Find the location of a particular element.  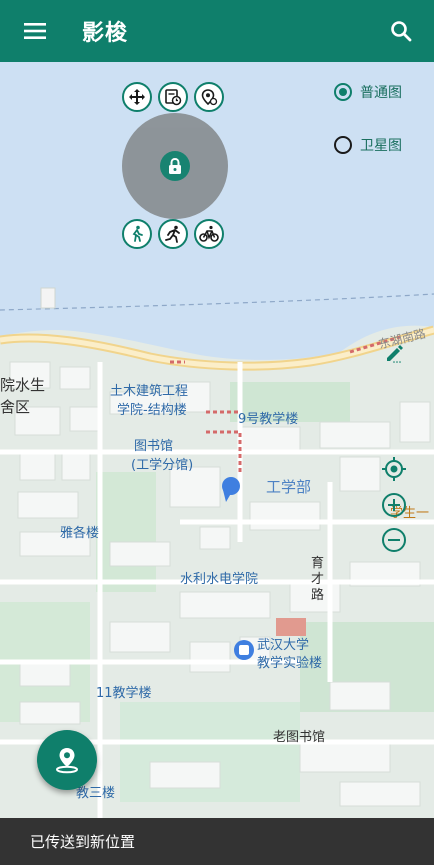

menu-icon is located at coordinates (35, 31).